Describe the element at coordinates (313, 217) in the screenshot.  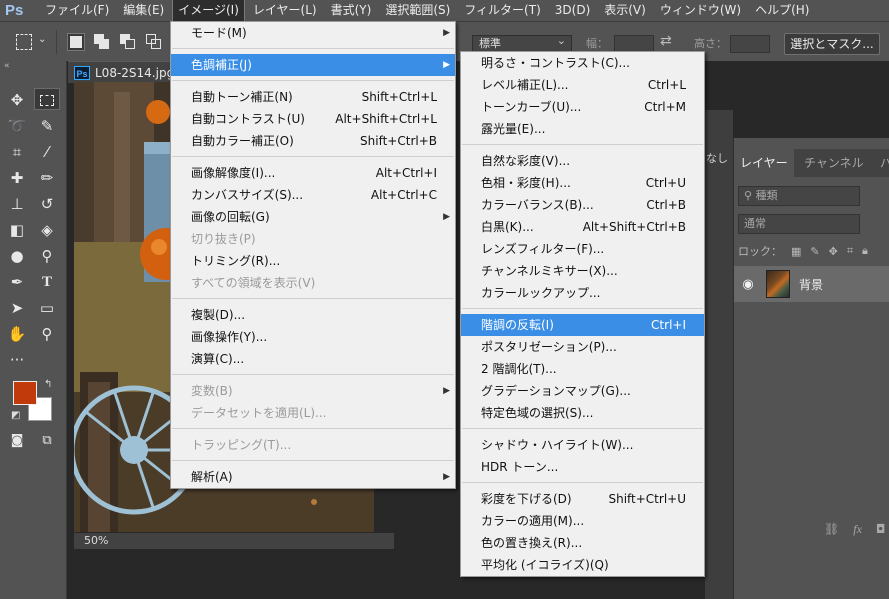
I see `image-menu-item: 画像の回転(G) ▶` at that location.